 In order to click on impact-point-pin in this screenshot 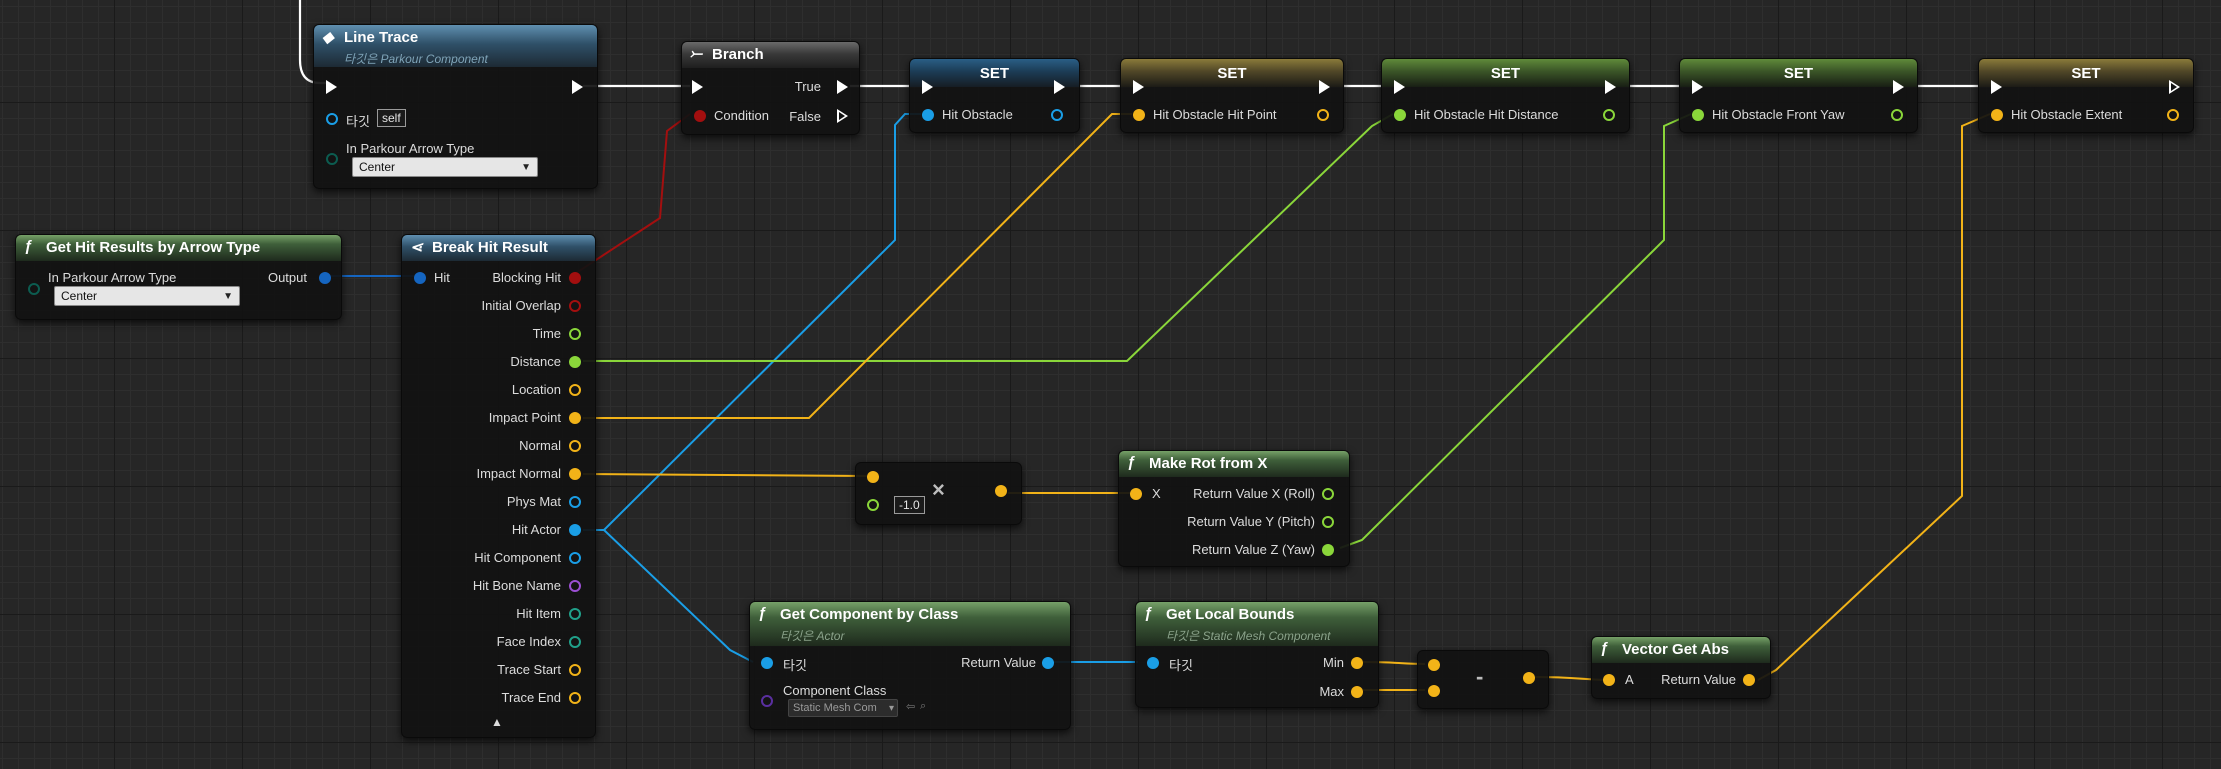, I will do `click(575, 418)`.